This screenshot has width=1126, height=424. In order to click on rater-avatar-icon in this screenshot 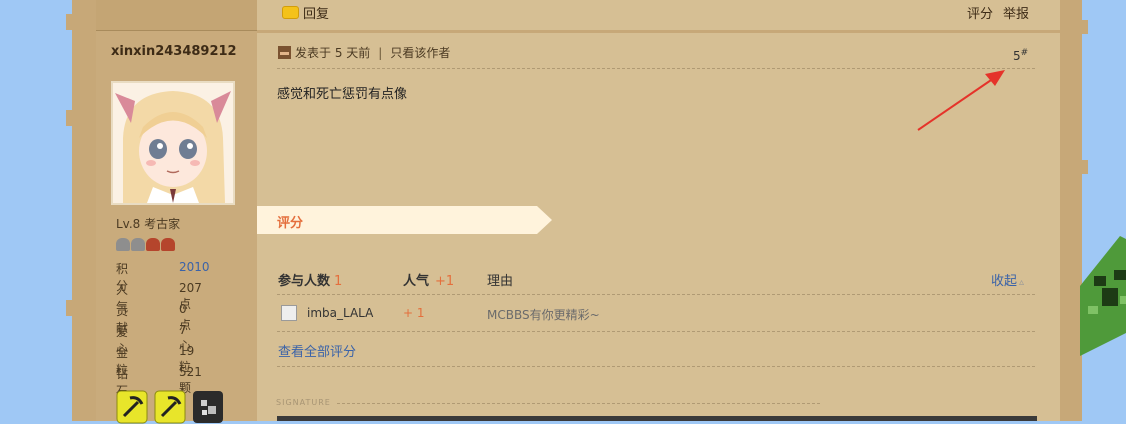, I will do `click(289, 313)`.